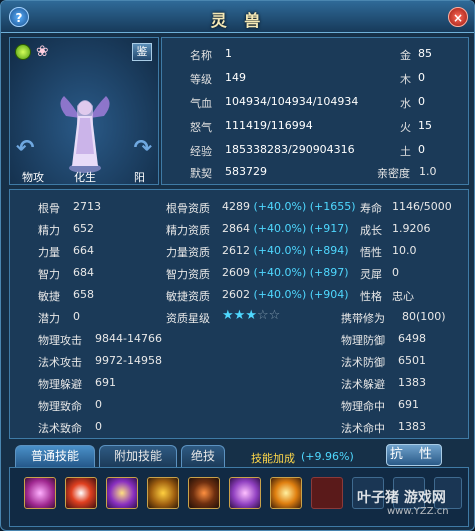  Describe the element at coordinates (329, 294) in the screenshot. I see `aptitude-flat-bonus: (+904)` at that location.